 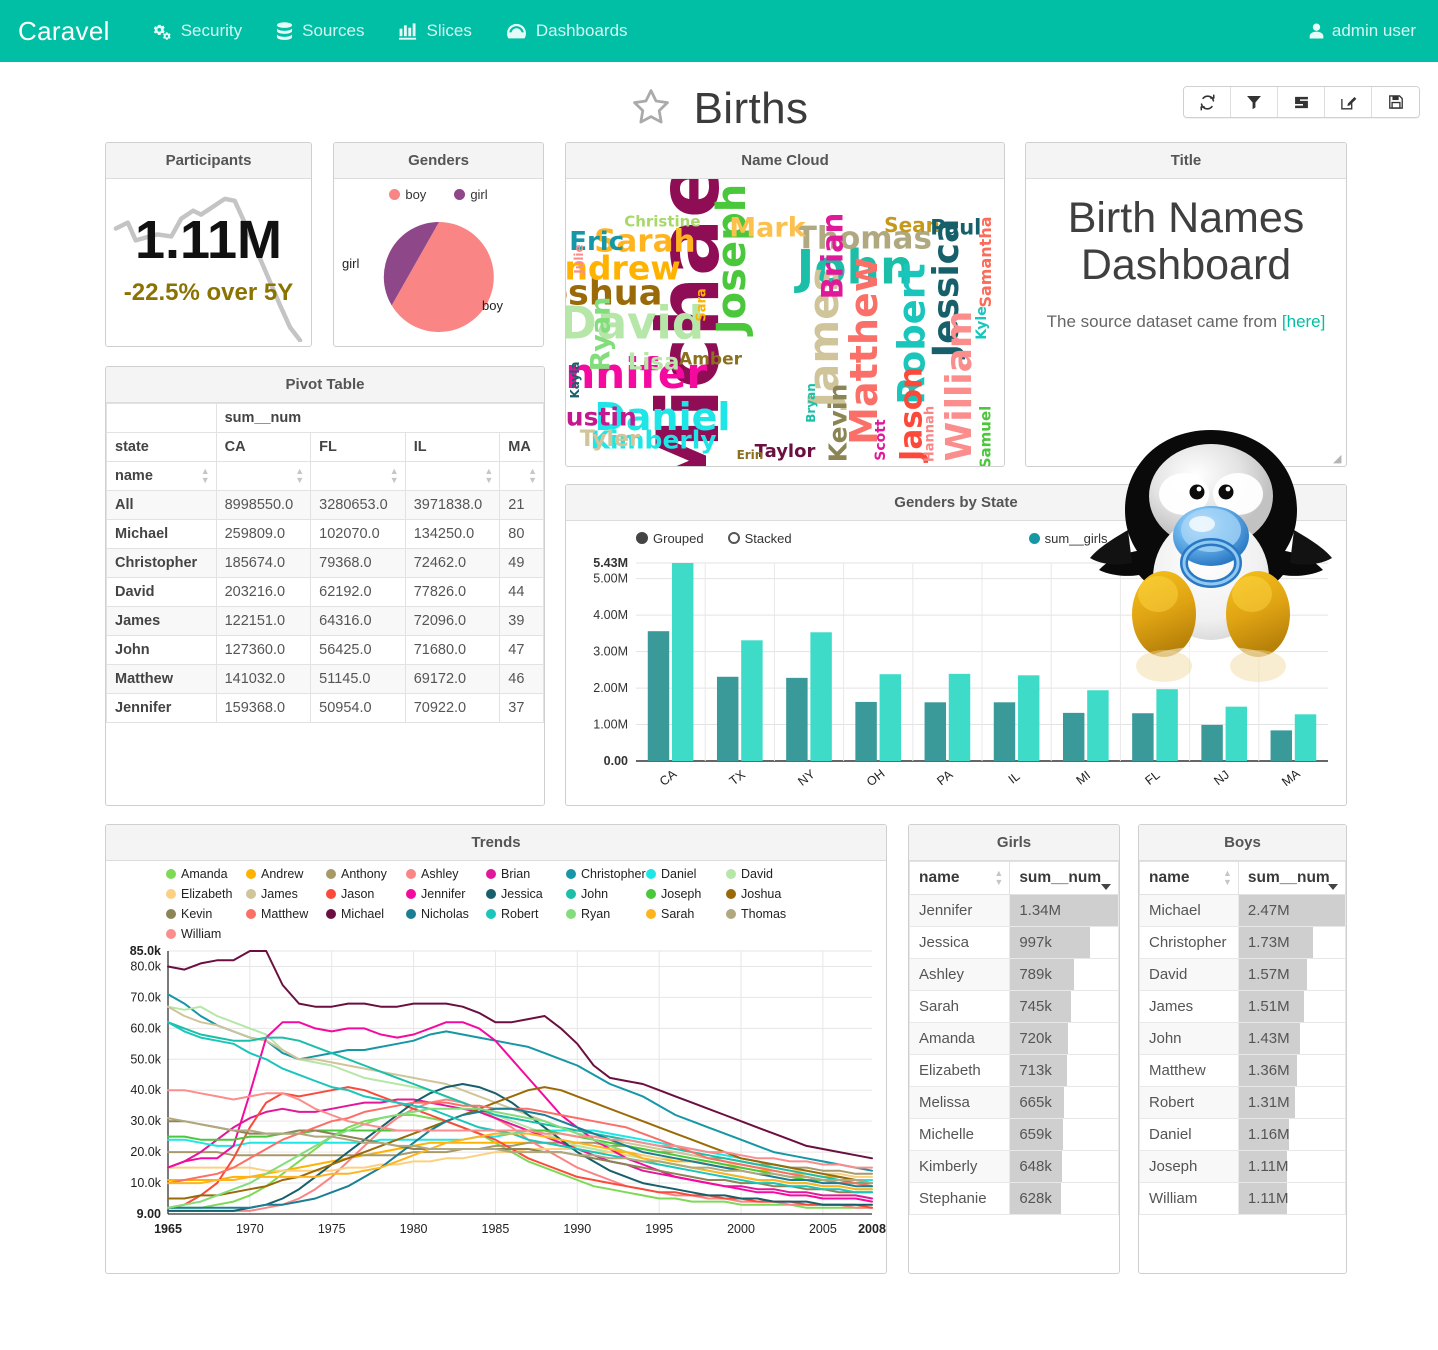 What do you see at coordinates (985, 262) in the screenshot?
I see `word-cloud-item: Samantha` at bounding box center [985, 262].